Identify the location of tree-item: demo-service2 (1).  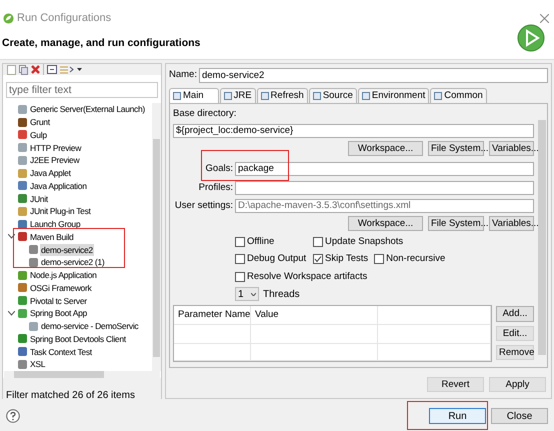
(73, 262).